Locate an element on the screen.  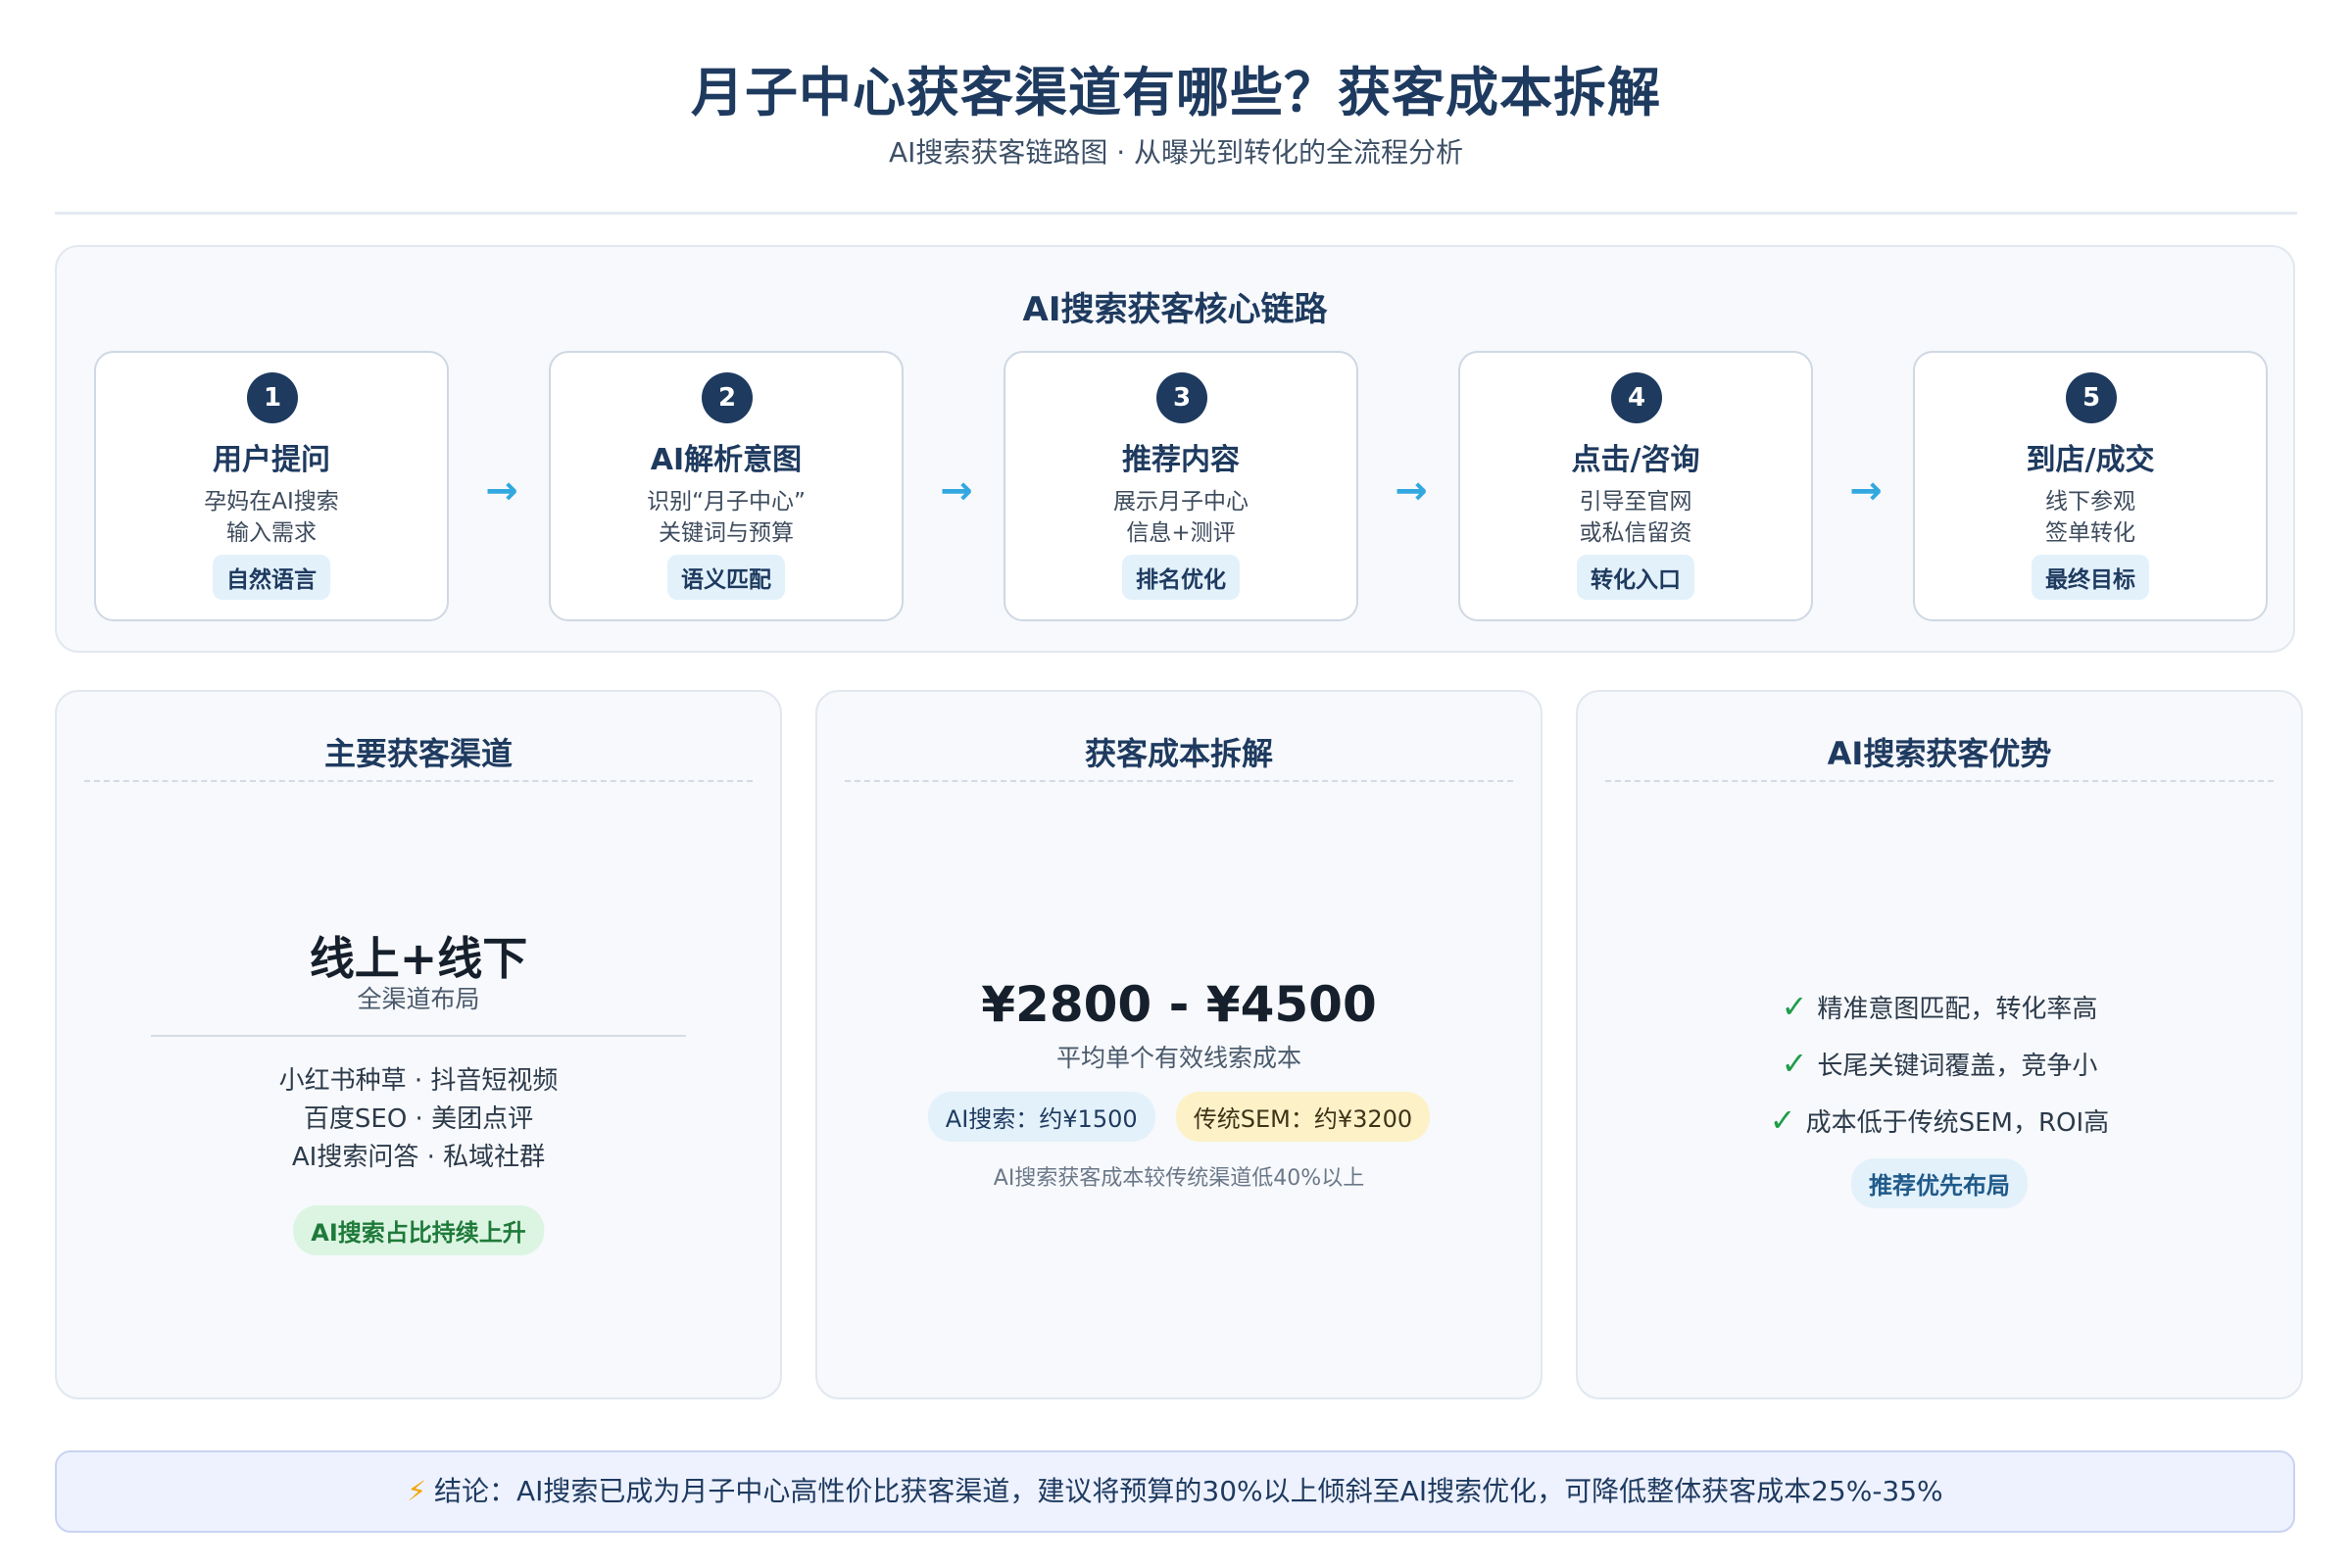
step-title: 用户提问 is located at coordinates (271, 460).